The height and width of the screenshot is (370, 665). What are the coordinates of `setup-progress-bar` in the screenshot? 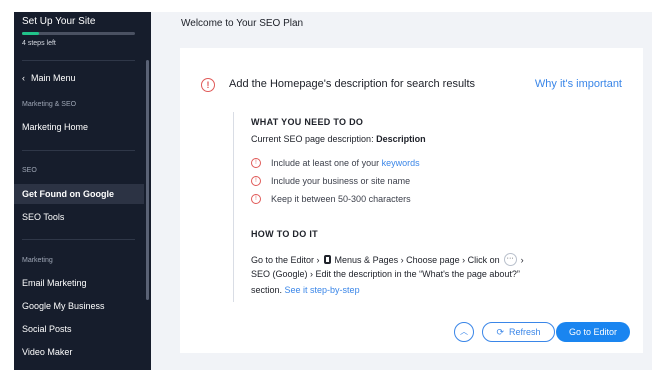 It's located at (78, 33).